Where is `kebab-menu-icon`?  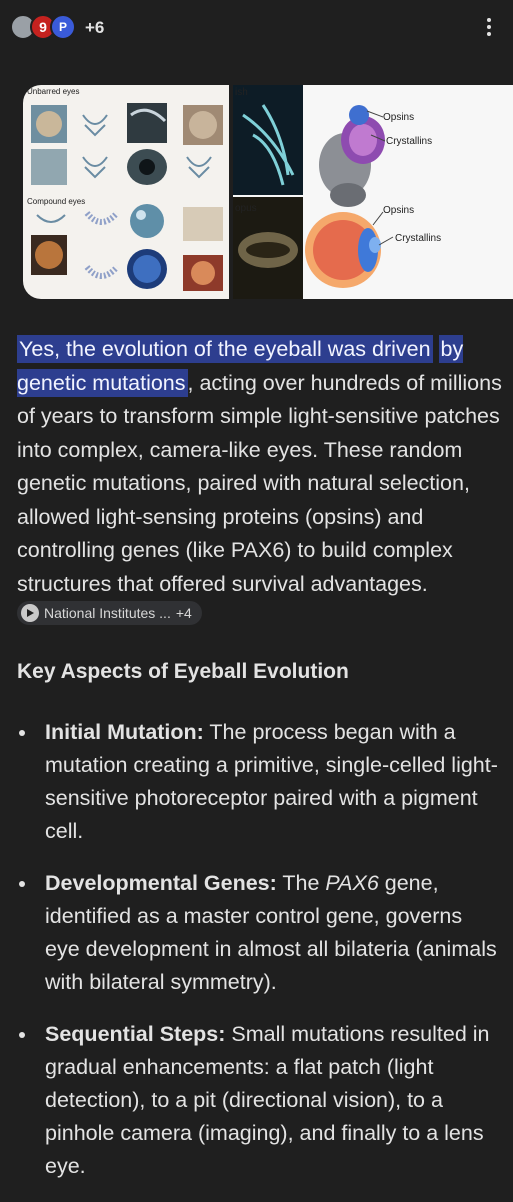 kebab-menu-icon is located at coordinates (489, 29).